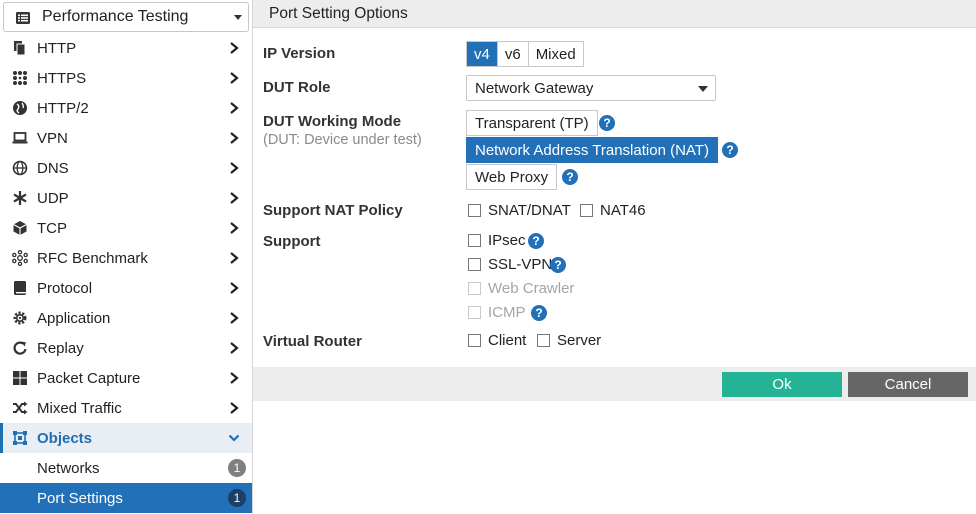  Describe the element at coordinates (126, 48) in the screenshot. I see `sidebar-item-http: HTTP` at that location.